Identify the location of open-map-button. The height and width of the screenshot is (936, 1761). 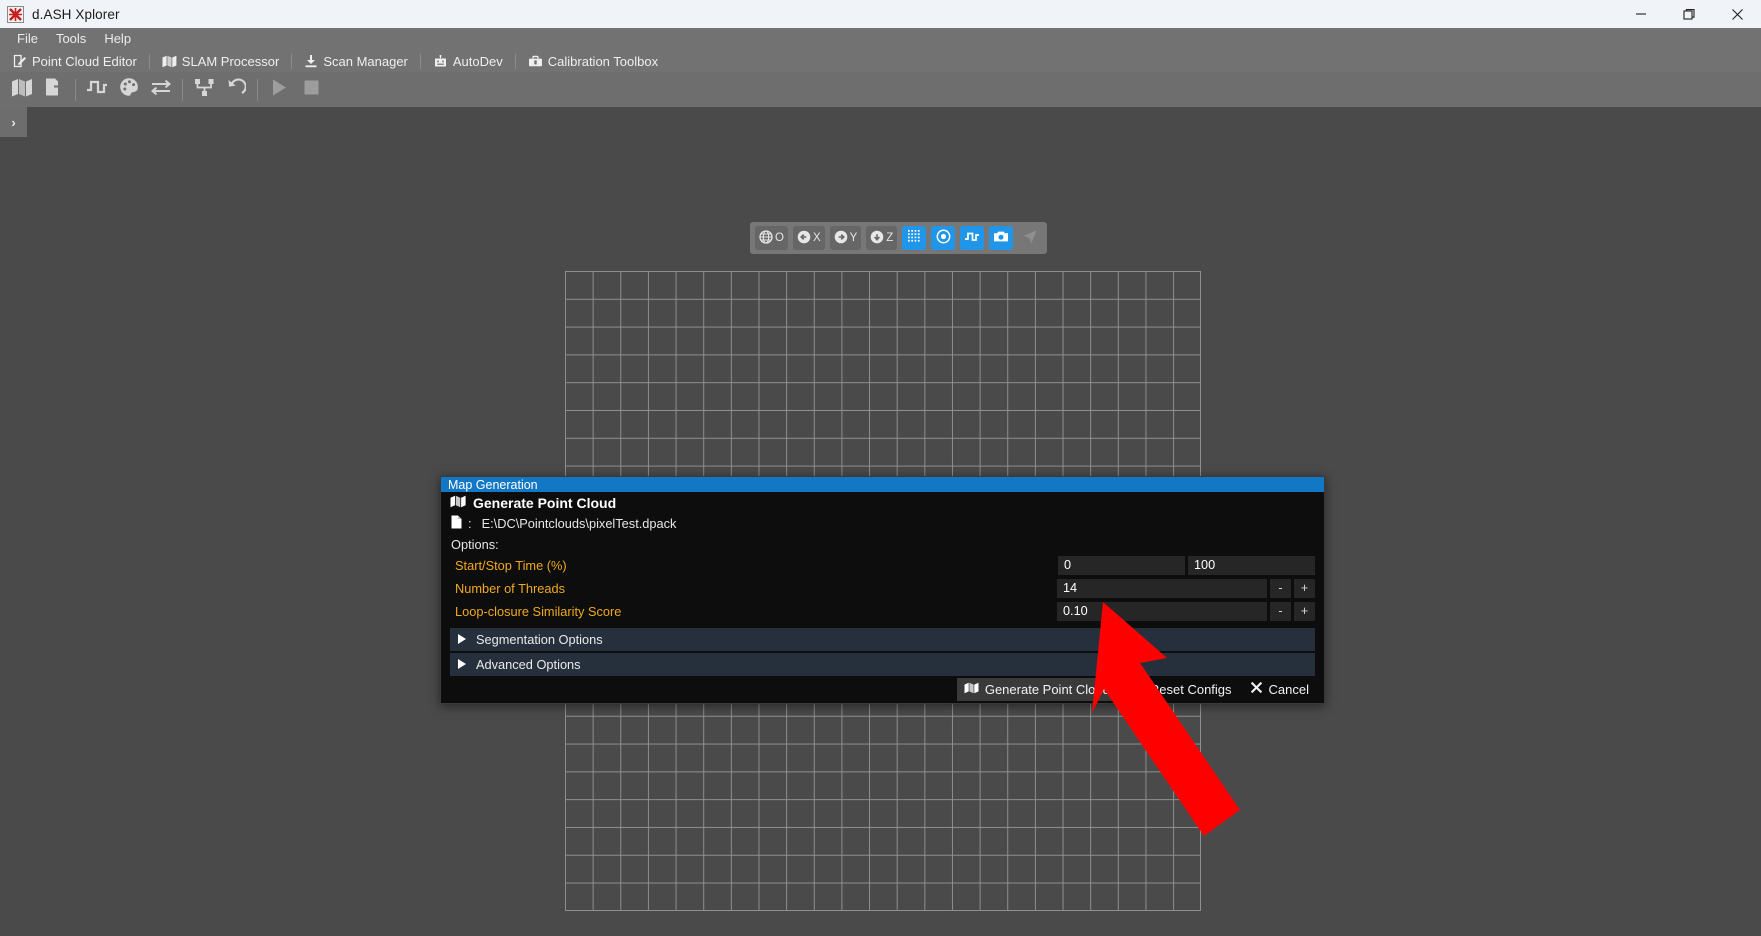
(22, 90).